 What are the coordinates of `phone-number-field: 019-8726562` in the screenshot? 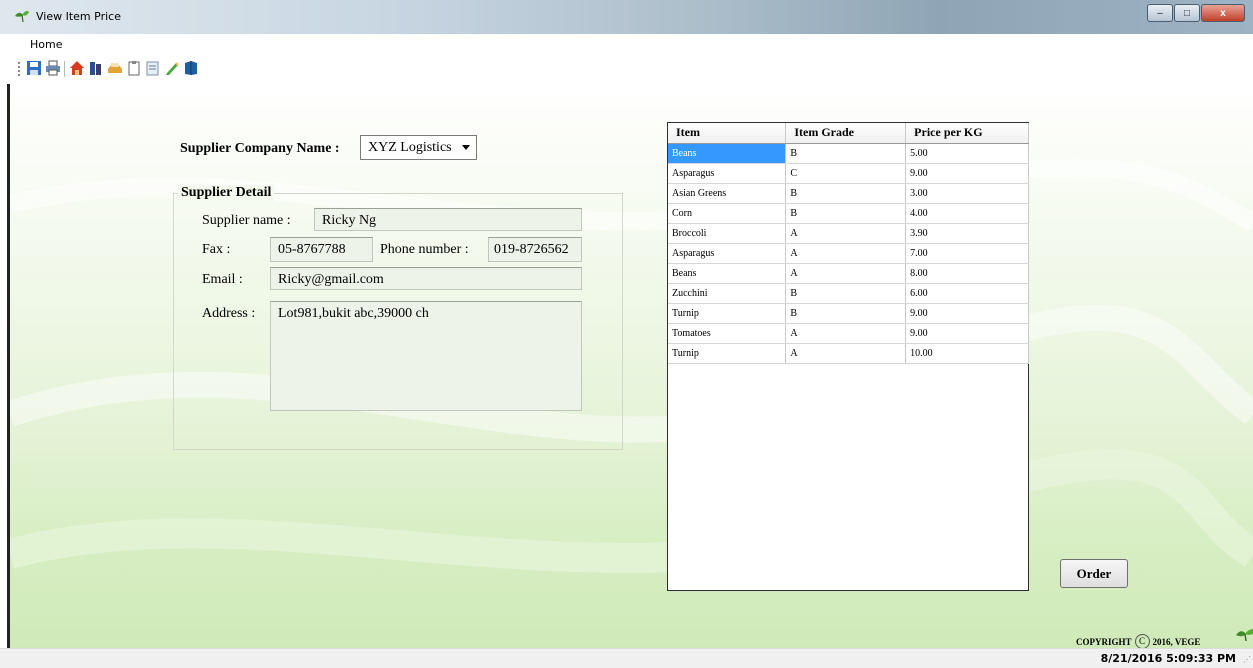 It's located at (535, 249).